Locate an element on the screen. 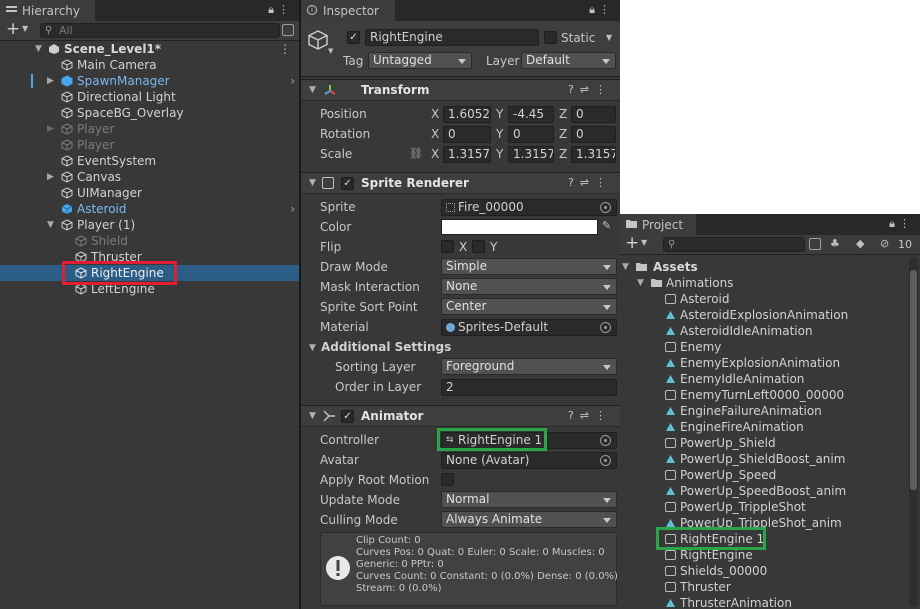  project-asset-item: EngineFailureAnimation is located at coordinates (770, 411).